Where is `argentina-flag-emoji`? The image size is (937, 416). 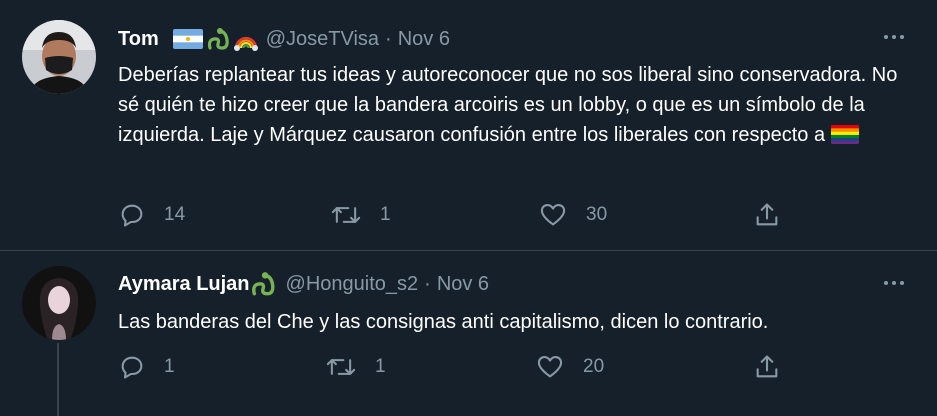
argentina-flag-emoji is located at coordinates (187, 39).